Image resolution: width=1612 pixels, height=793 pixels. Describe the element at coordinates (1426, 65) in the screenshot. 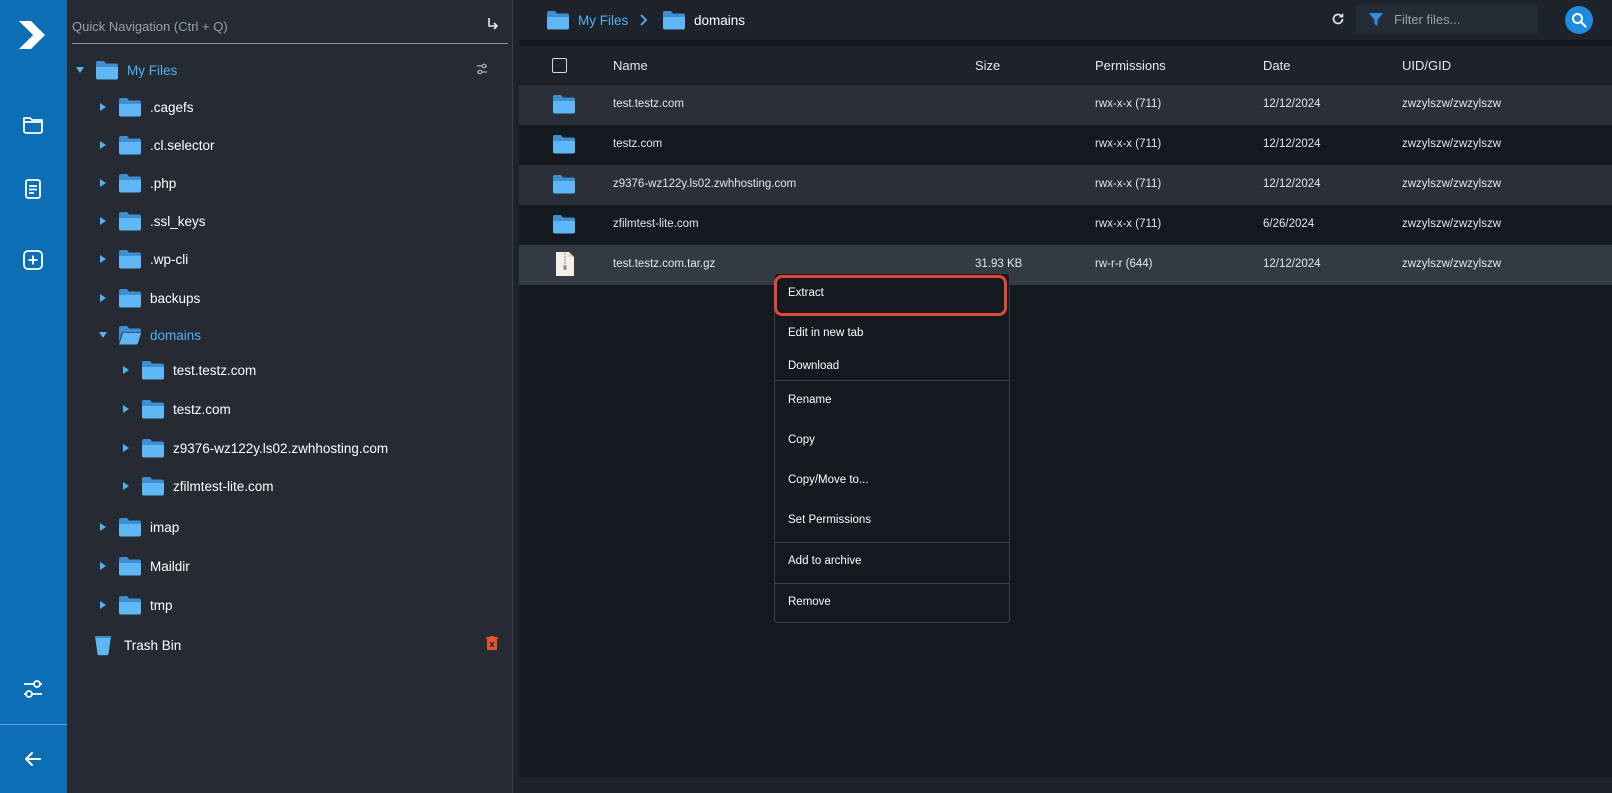

I see `header-uid: UID/GID` at that location.